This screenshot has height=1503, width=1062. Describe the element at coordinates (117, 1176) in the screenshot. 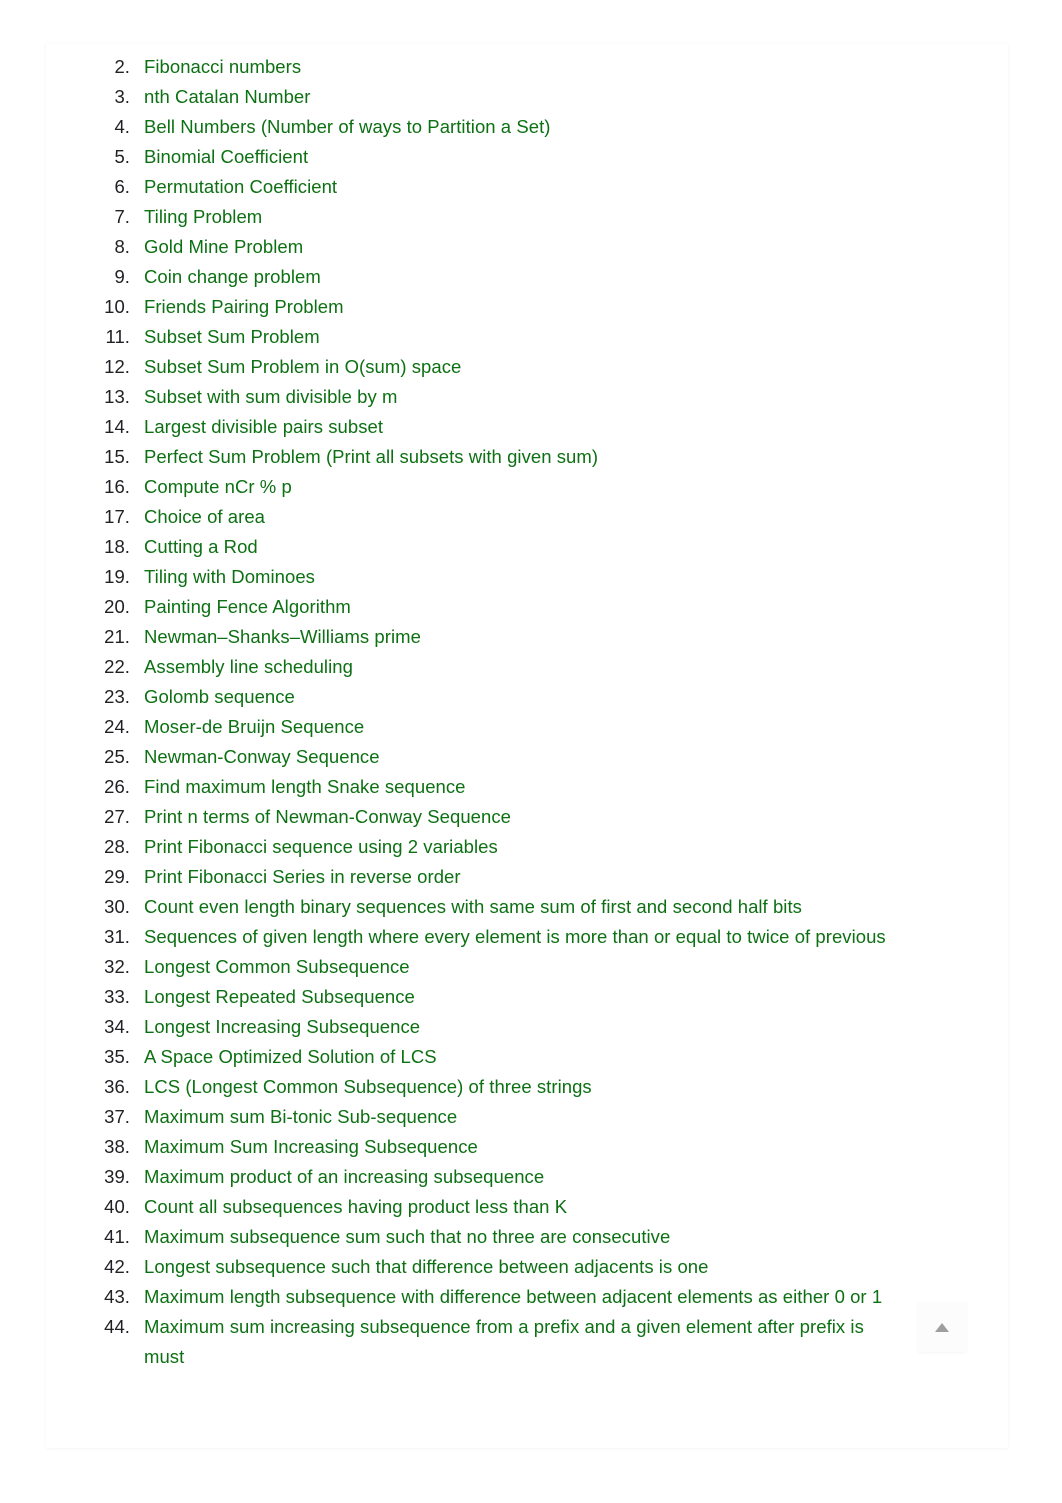

I see `list-item-number: 39.` at that location.